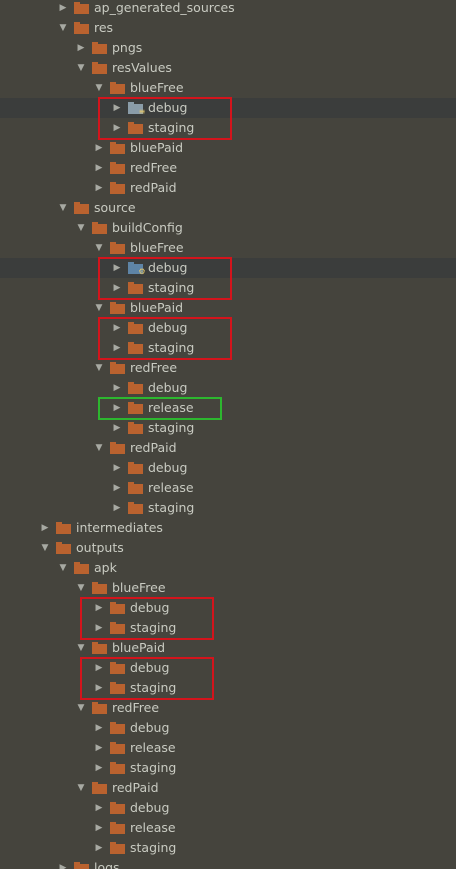  I want to click on tree-row: ▼ source, so click(228, 208).